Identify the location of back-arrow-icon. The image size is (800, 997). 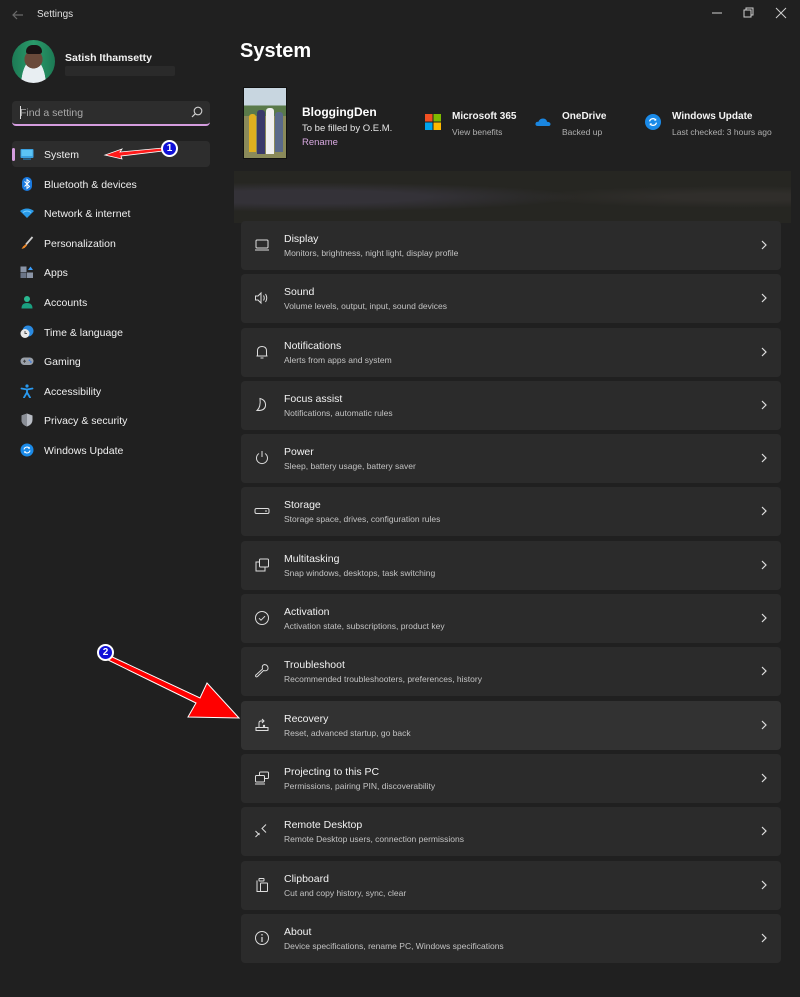
(17, 15).